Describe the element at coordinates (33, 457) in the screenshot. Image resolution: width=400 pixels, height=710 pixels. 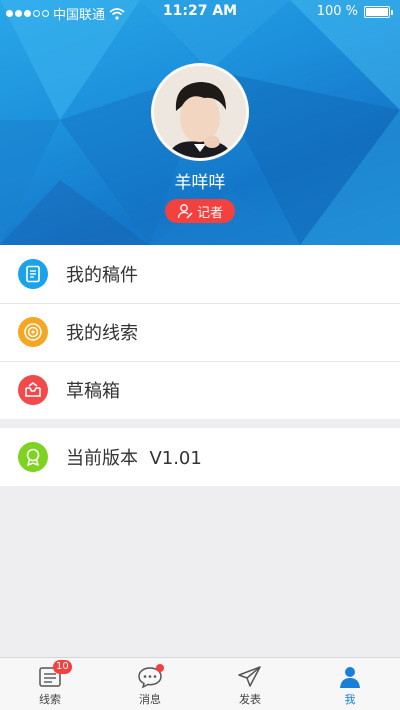
I see `award-icon` at that location.